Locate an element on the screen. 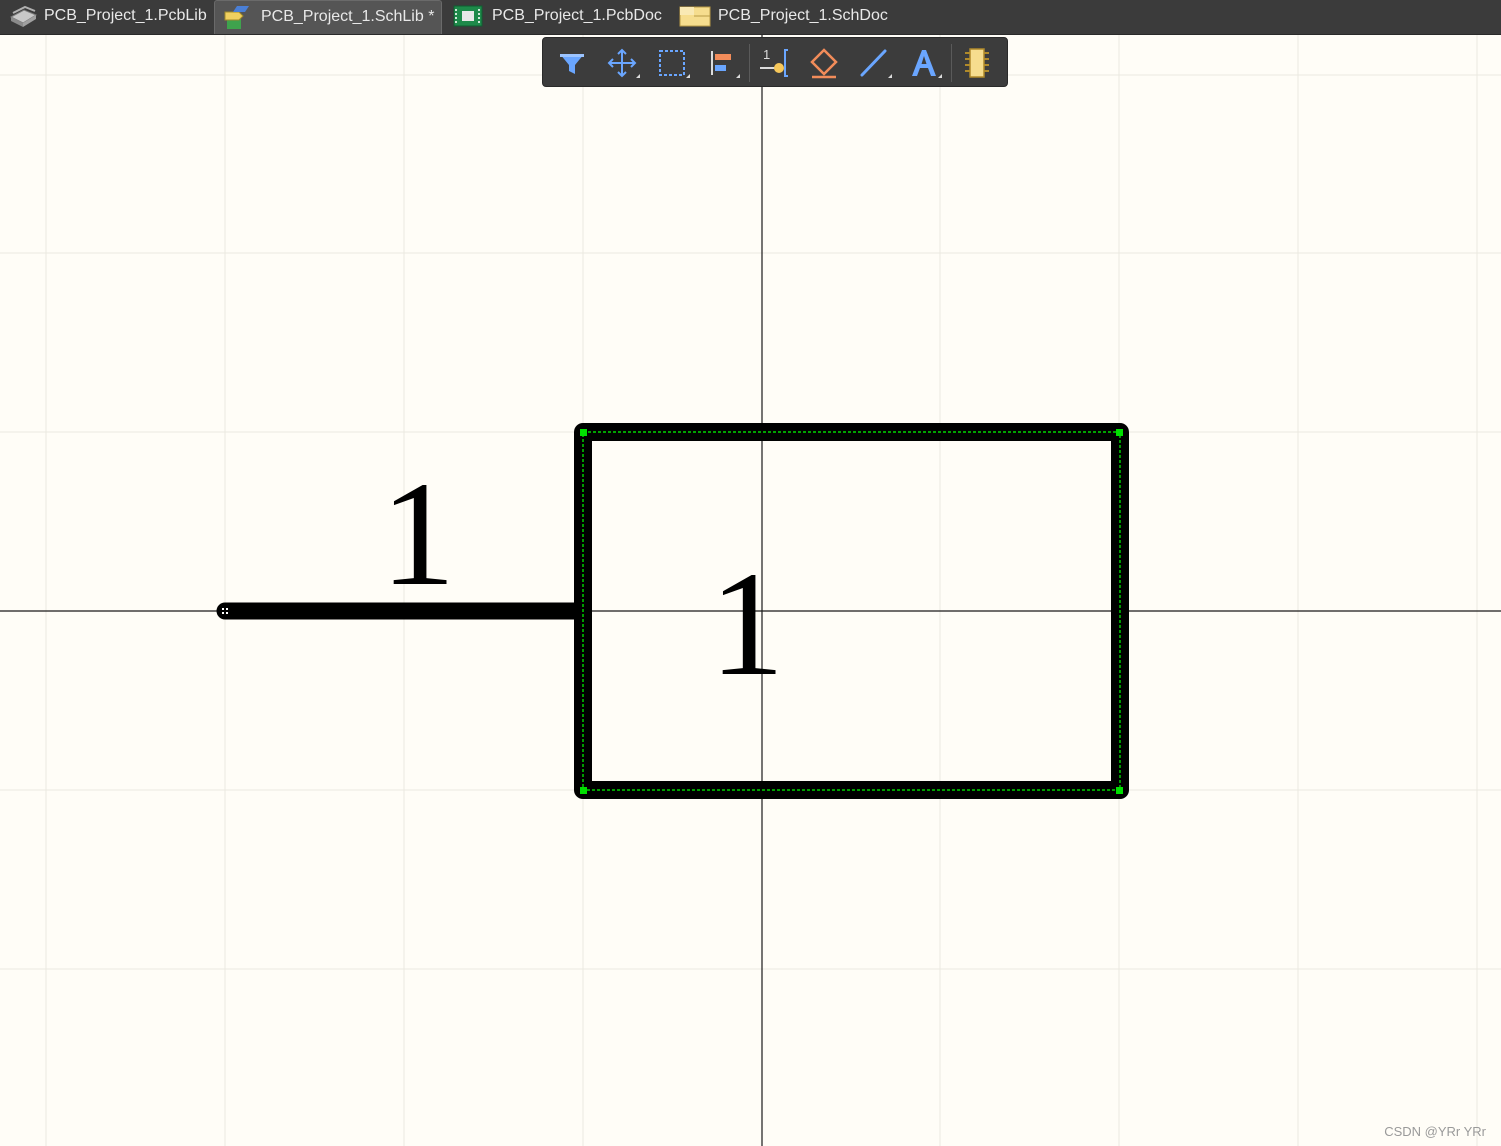 The height and width of the screenshot is (1146, 1501). filter-icon is located at coordinates (572, 64).